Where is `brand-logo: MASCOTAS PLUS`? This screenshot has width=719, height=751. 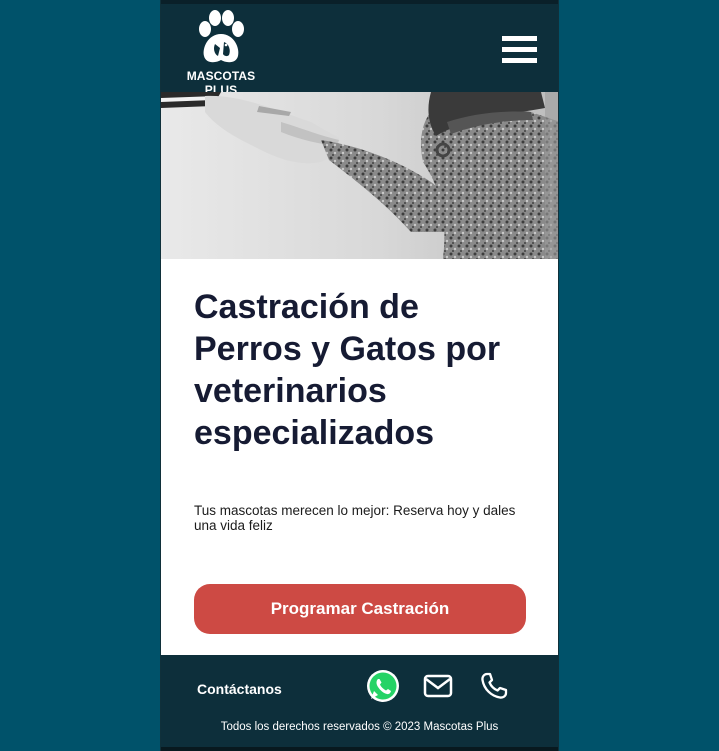 brand-logo: MASCOTAS PLUS is located at coordinates (221, 53).